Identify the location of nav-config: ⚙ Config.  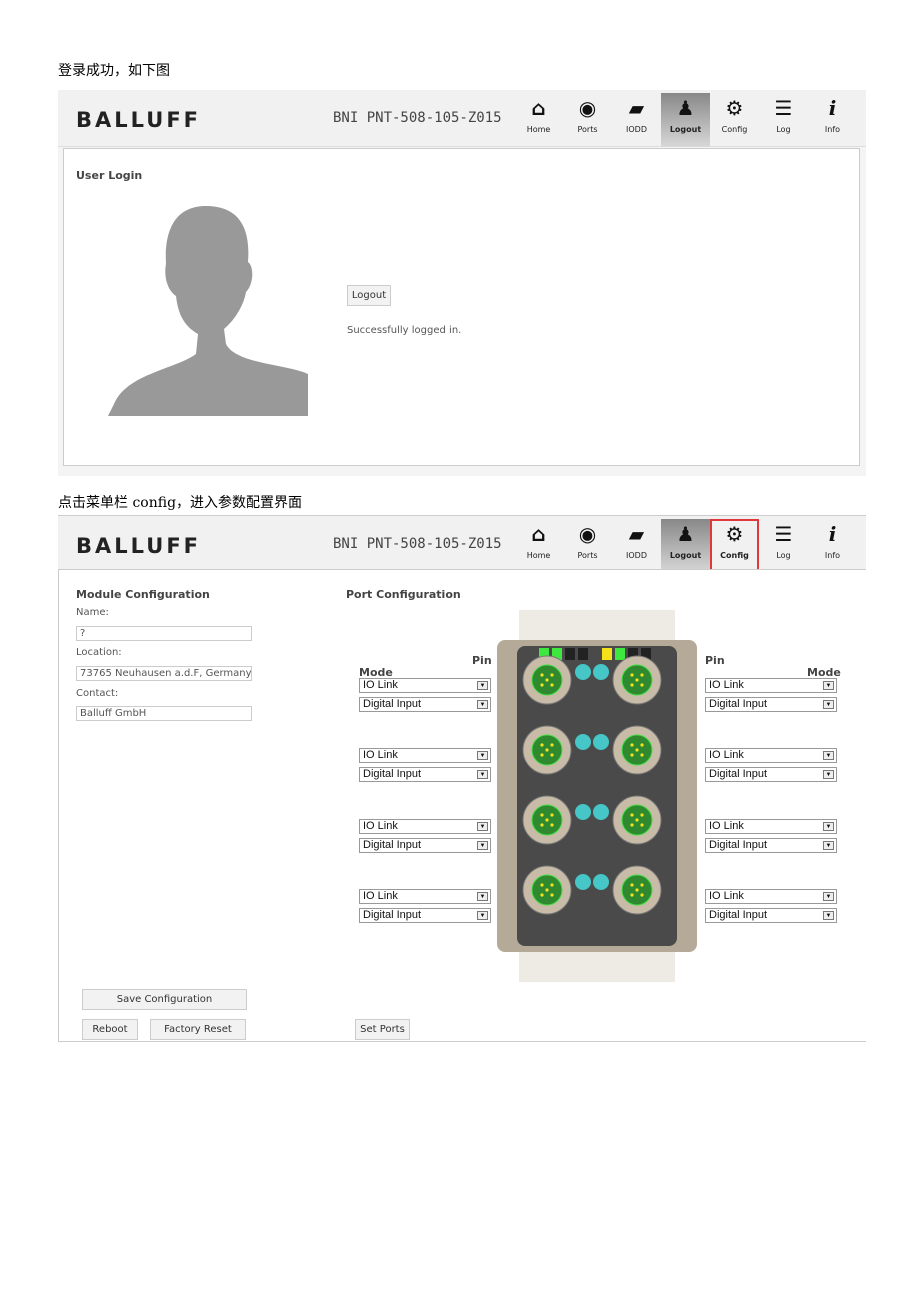
(734, 120).